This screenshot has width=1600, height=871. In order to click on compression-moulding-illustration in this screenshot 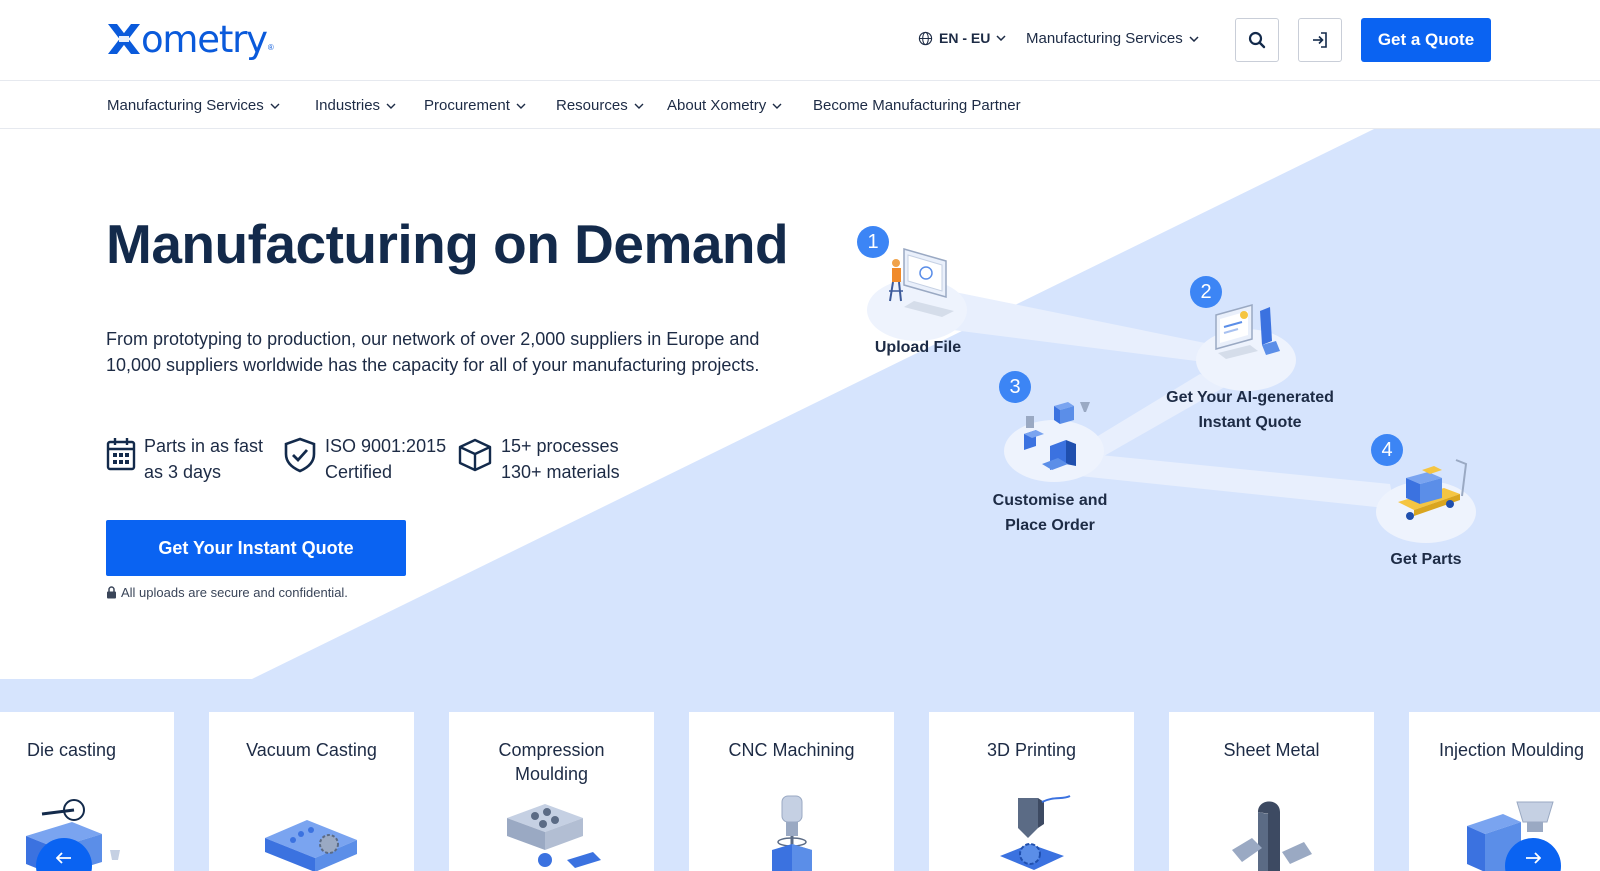, I will do `click(553, 836)`.